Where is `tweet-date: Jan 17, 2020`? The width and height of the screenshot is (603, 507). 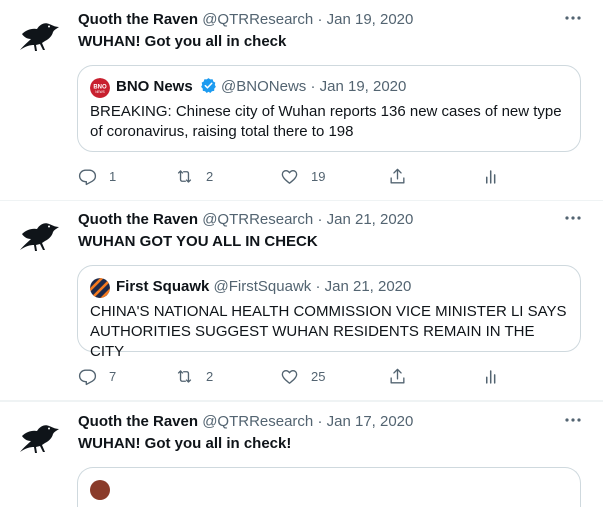 tweet-date: Jan 17, 2020 is located at coordinates (370, 421).